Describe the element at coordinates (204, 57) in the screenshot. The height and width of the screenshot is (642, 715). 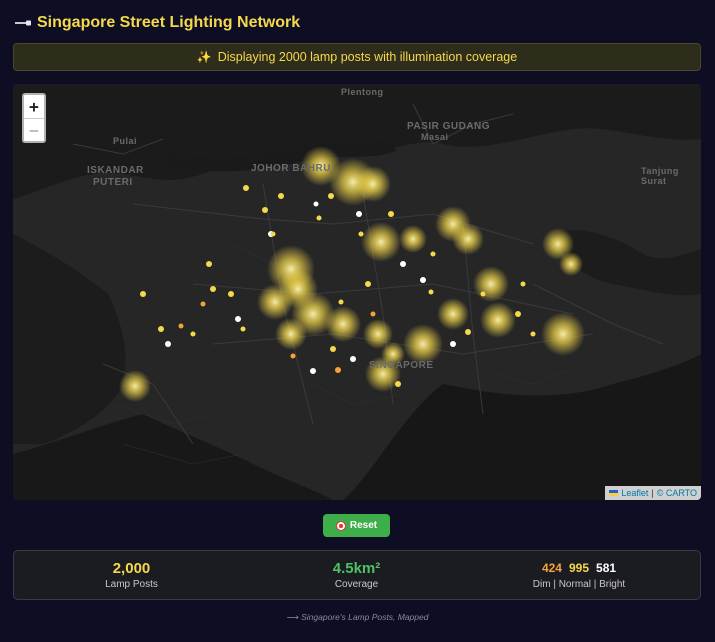
I see `sparkles-icon: ✨` at that location.